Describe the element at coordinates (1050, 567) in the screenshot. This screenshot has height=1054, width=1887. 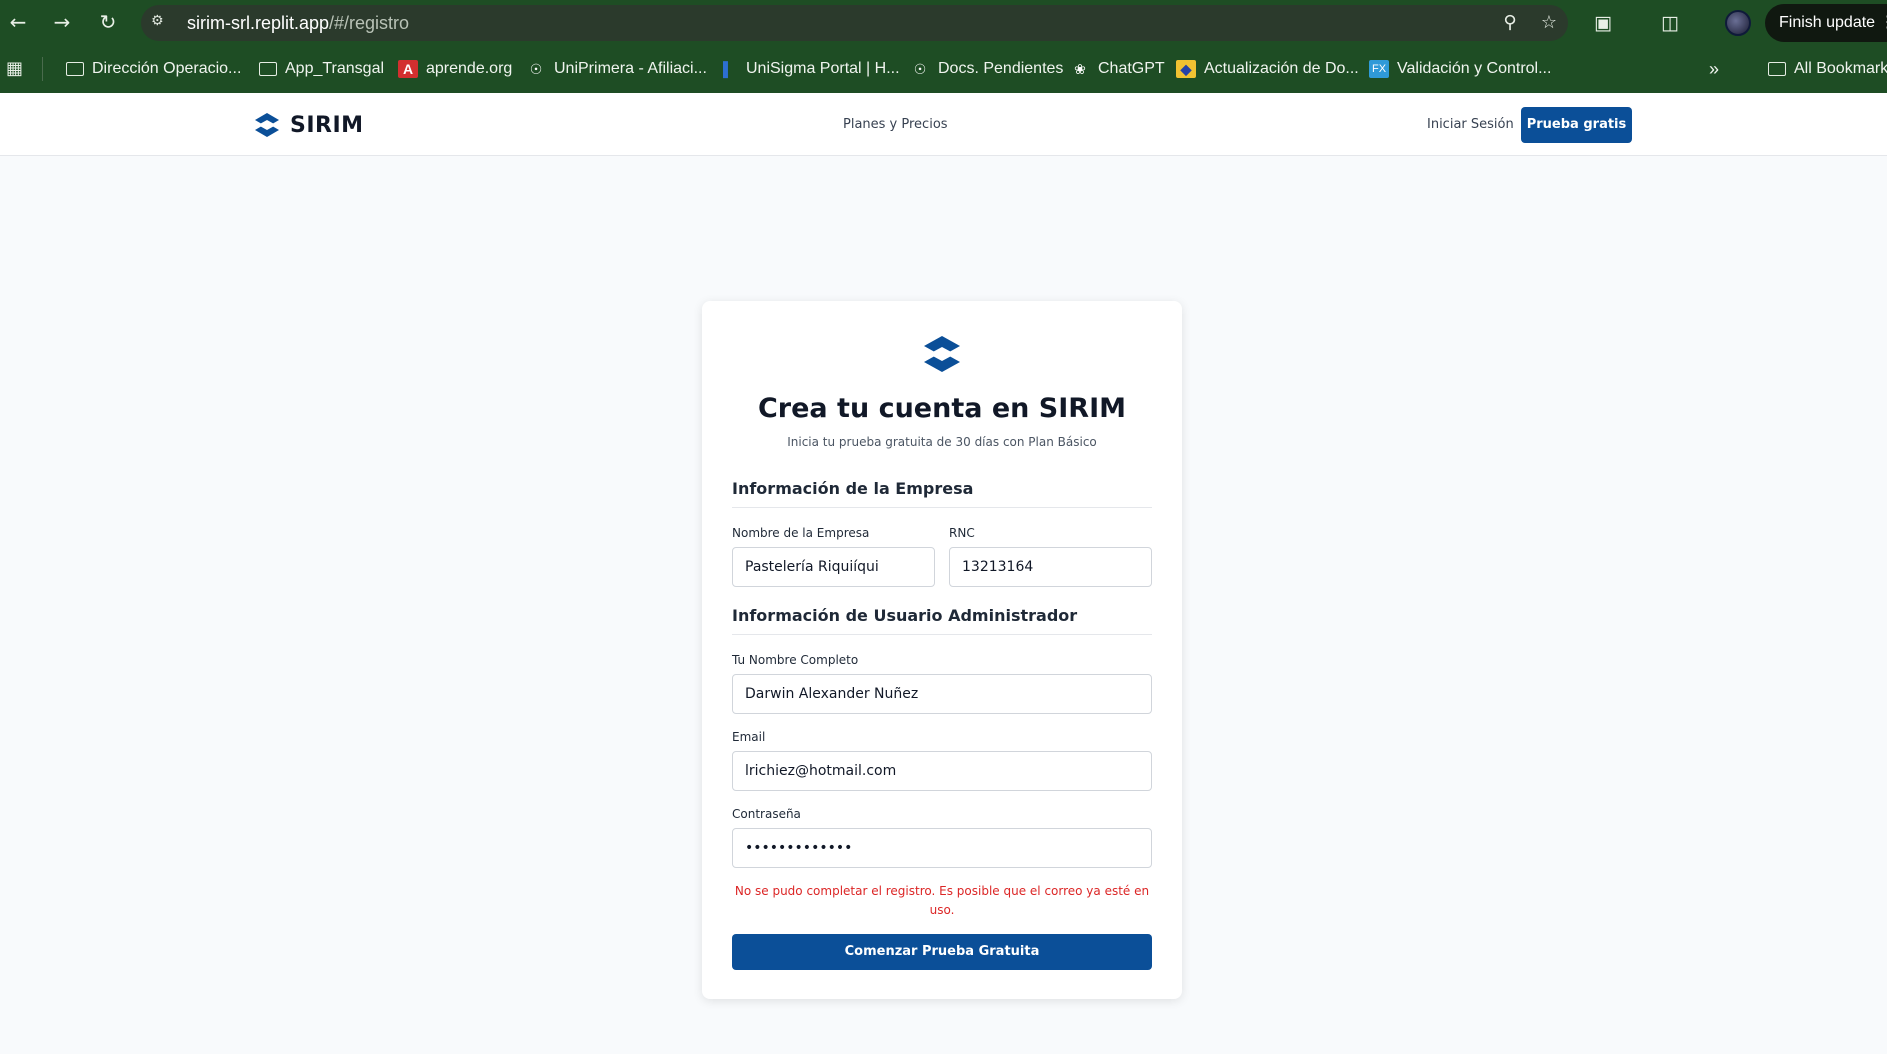
I see `rnc-input` at that location.